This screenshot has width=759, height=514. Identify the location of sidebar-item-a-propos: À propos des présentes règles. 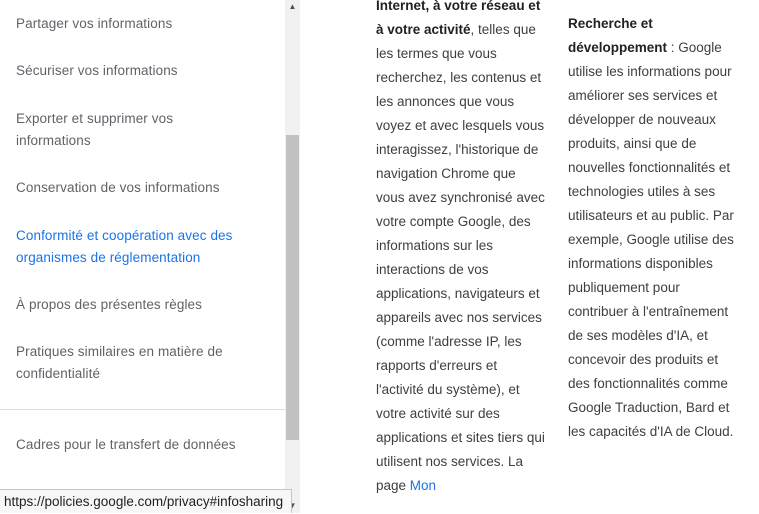
(138, 305).